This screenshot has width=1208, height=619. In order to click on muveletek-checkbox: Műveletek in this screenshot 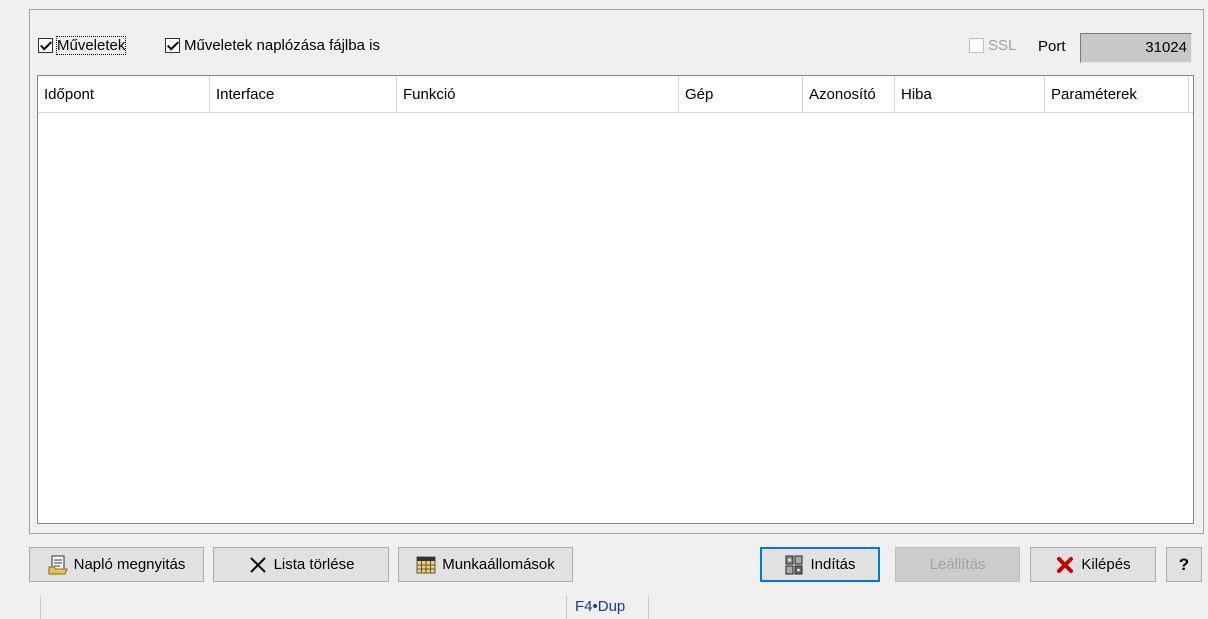, I will do `click(82, 45)`.